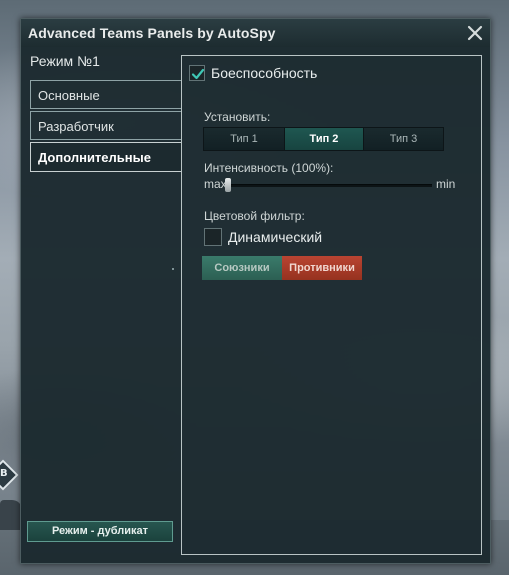 The width and height of the screenshot is (509, 575). Describe the element at coordinates (152, 33) in the screenshot. I see `window-title: Advanced Teams Panels by AutoSpy` at that location.